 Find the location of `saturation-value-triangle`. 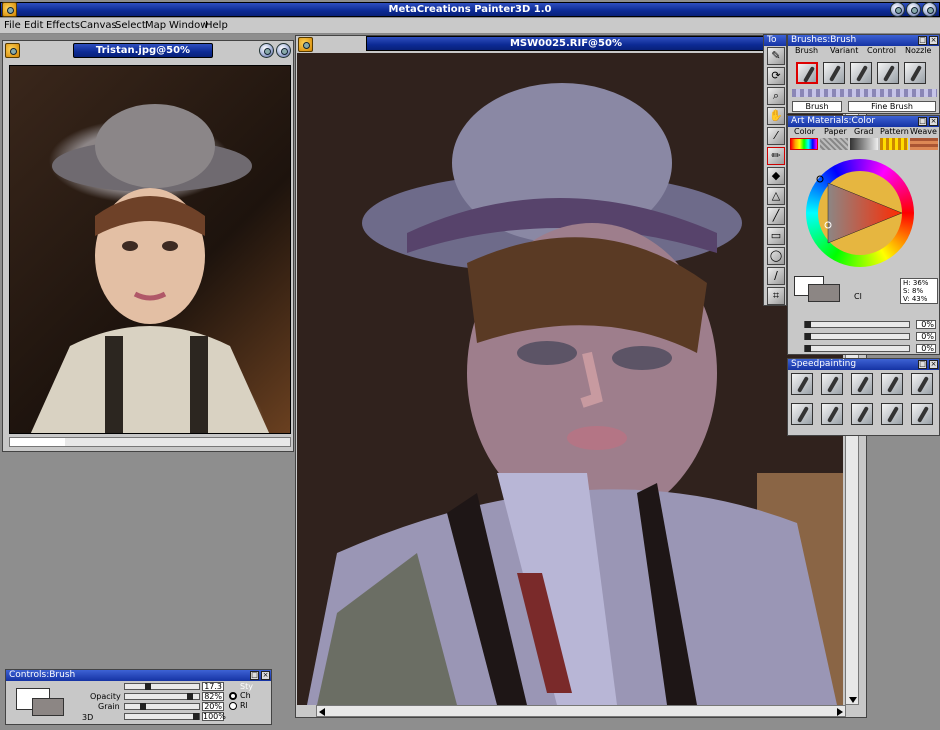

saturation-value-triangle is located at coordinates (860, 213).